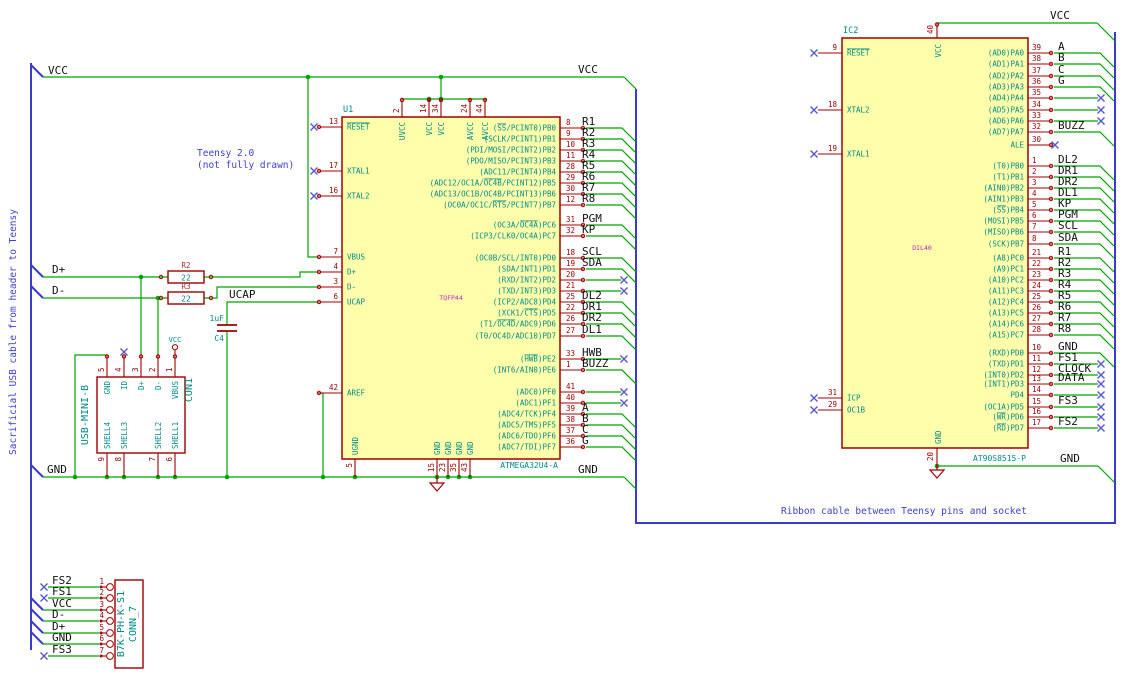  Describe the element at coordinates (358, 196) in the screenshot. I see `u1-pin-name: XTAL2` at that location.